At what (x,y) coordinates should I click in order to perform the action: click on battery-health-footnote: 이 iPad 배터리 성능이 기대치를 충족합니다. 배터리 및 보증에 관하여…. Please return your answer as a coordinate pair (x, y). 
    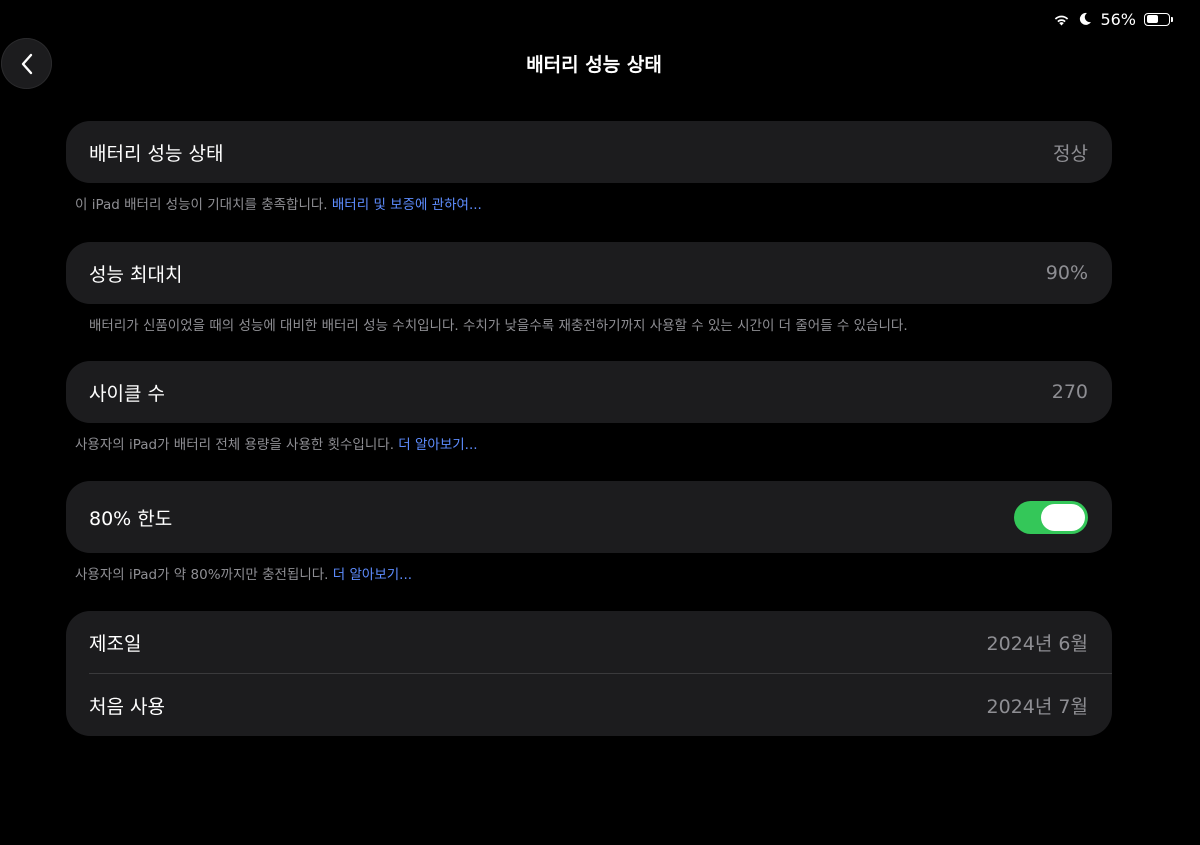
    Looking at the image, I should click on (278, 203).